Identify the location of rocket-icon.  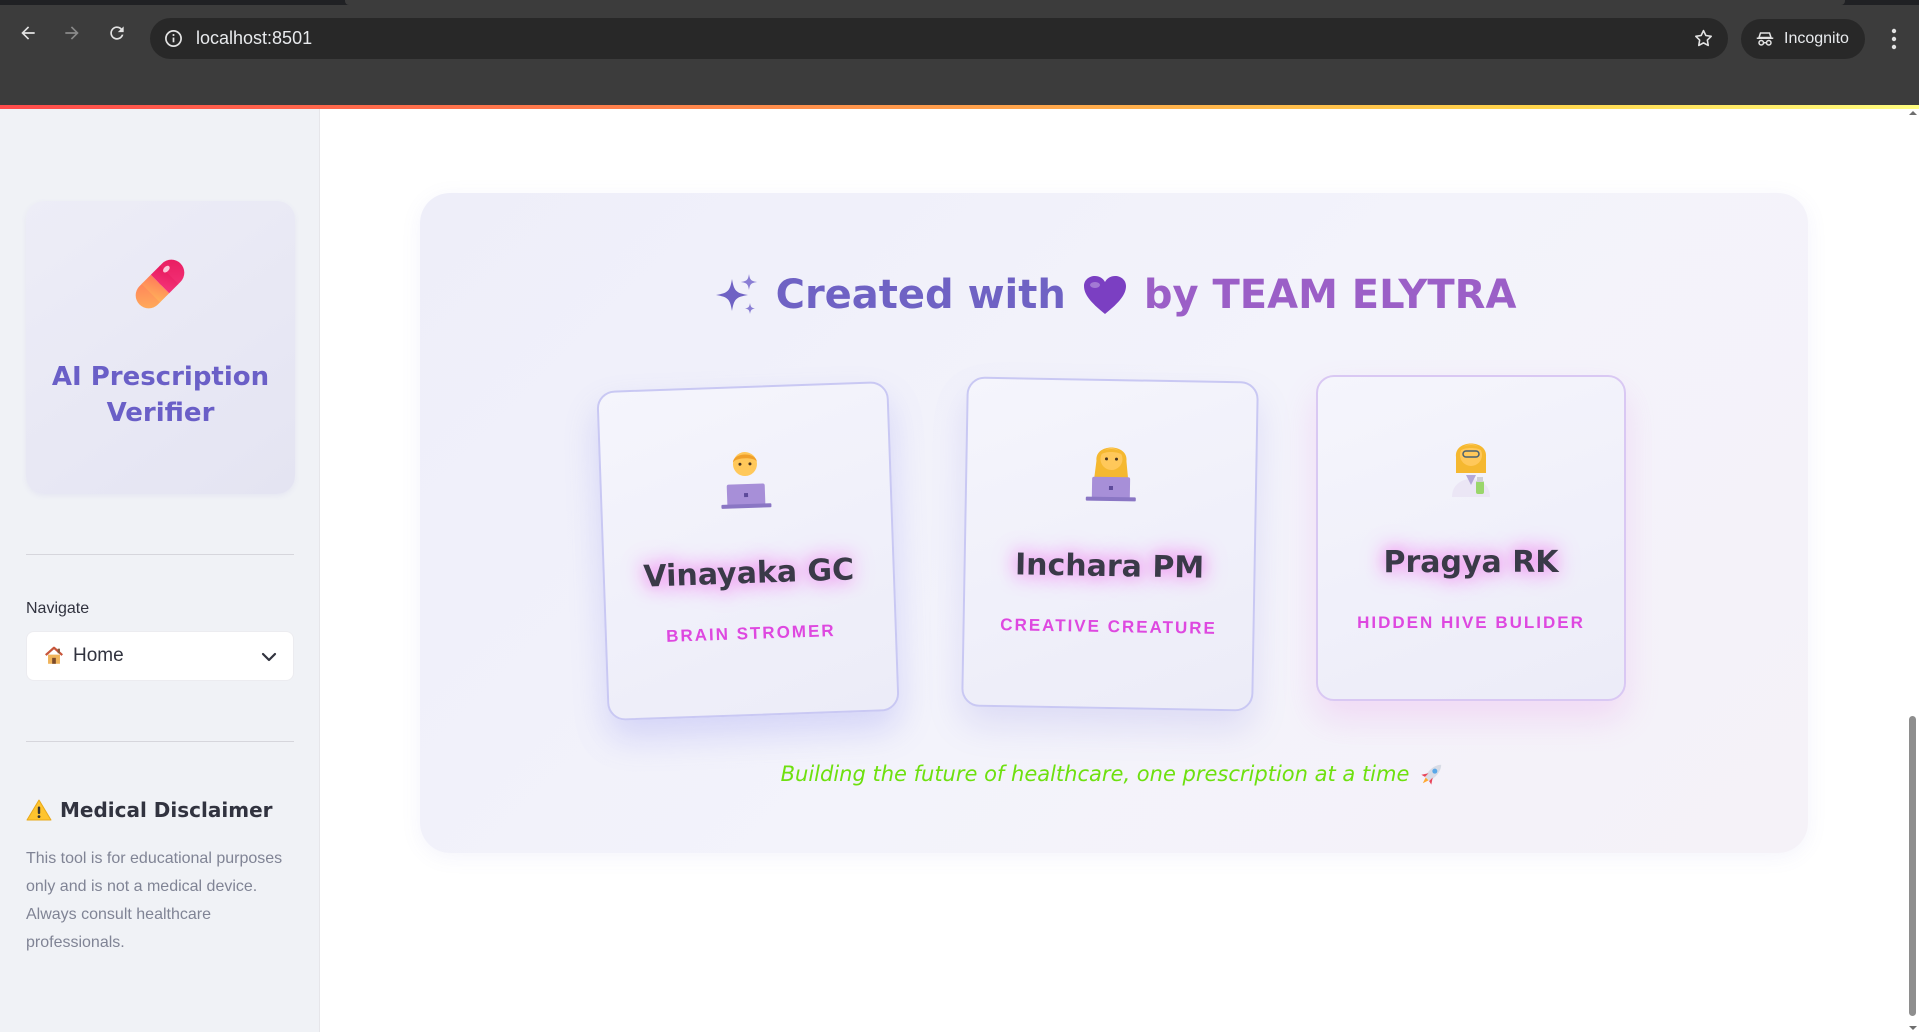
(1431, 774).